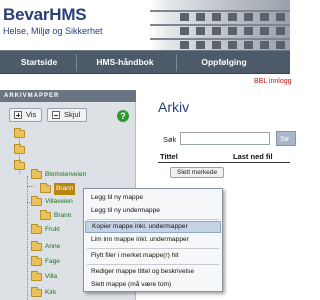  What do you see at coordinates (51, 292) in the screenshot?
I see `tree-label: Kirk` at bounding box center [51, 292].